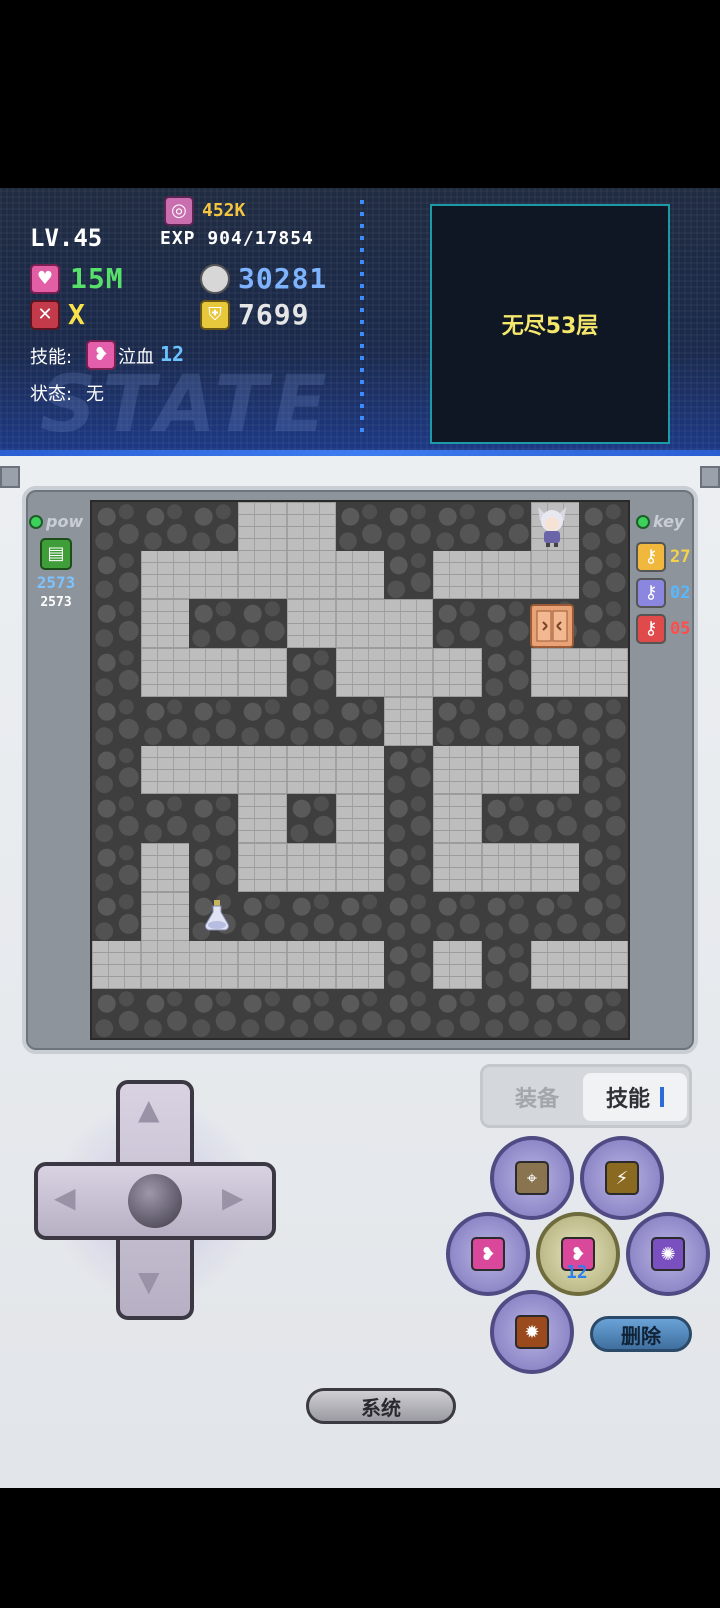 Image resolution: width=720 pixels, height=1608 pixels. Describe the element at coordinates (669, 521) in the screenshot. I see `key-title: key` at that location.